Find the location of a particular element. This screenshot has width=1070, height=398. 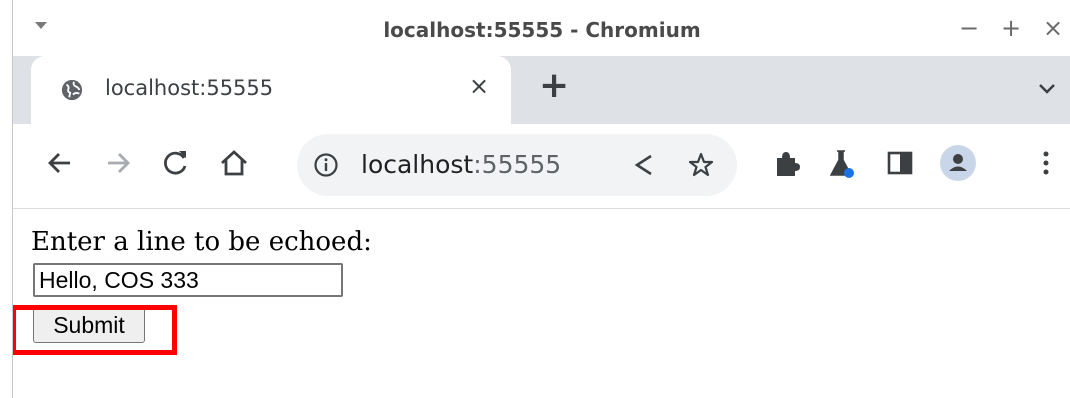

url-port: :55555 is located at coordinates (517, 164).